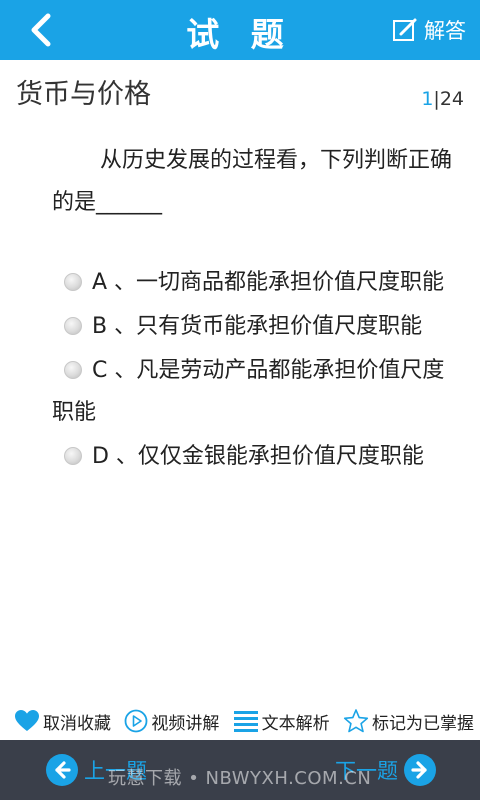 The height and width of the screenshot is (800, 480). What do you see at coordinates (252, 181) in the screenshot?
I see `question-text: 从历史发展的过程看，下列判断正确的是______` at bounding box center [252, 181].